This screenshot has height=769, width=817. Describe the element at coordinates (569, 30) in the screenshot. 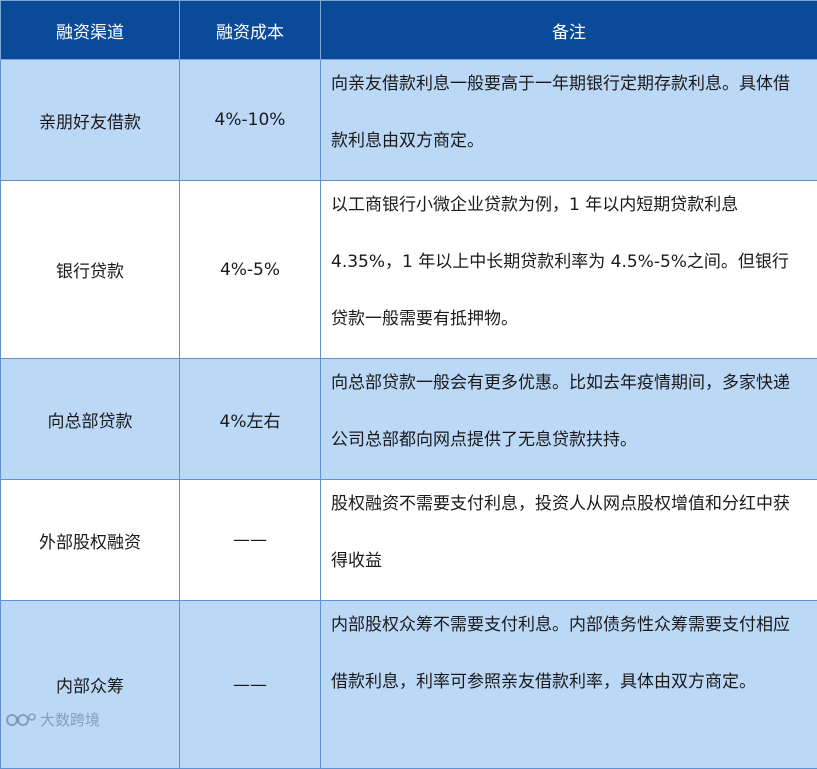

I see `header-note: 备注` at that location.